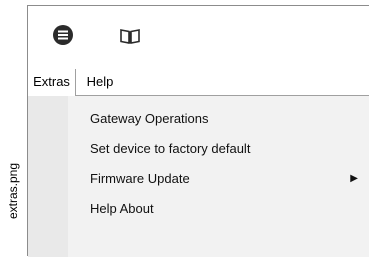 Image resolution: width=369 pixels, height=257 pixels. What do you see at coordinates (48, 176) in the screenshot?
I see `menu-icon-gutter` at bounding box center [48, 176].